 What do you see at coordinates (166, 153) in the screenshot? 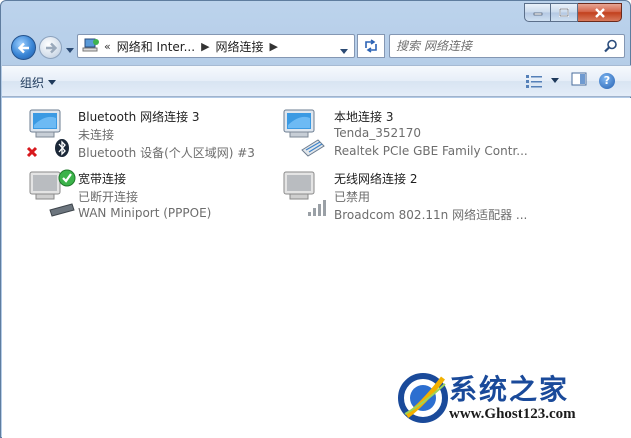
I see `connection-device: Bluetooth 设备(个人区域网) #3` at bounding box center [166, 153].